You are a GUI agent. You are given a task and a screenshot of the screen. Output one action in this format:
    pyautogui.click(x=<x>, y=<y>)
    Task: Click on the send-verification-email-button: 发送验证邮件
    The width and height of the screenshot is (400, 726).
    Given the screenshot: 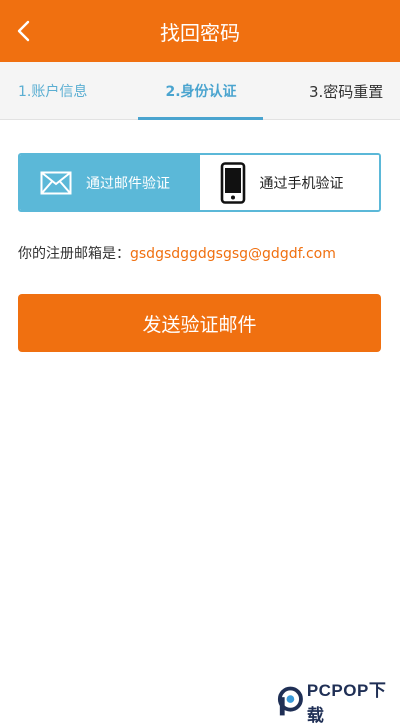 What is the action you would take?
    pyautogui.click(x=199, y=323)
    